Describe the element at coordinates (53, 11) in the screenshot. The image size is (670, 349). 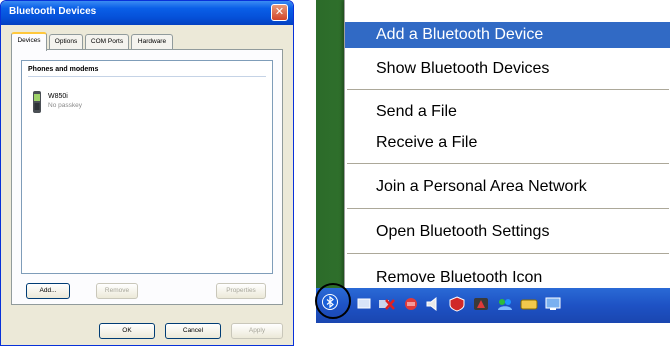
I see `dialog-title: Bluetooth Devices` at that location.